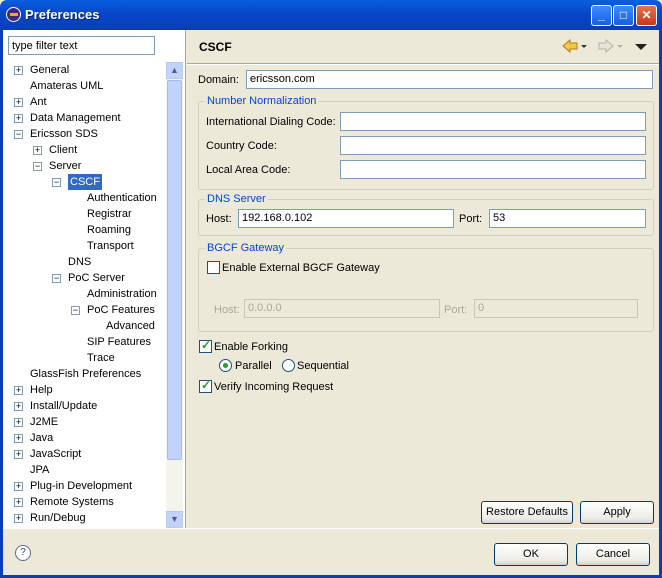 The width and height of the screenshot is (662, 578). What do you see at coordinates (646, 15) in the screenshot?
I see `close-button: ✕` at bounding box center [646, 15].